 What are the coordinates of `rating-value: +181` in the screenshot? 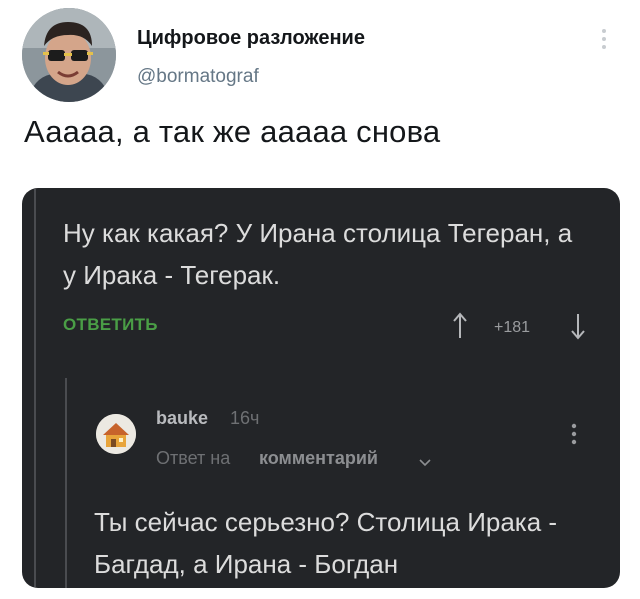 It's located at (512, 327).